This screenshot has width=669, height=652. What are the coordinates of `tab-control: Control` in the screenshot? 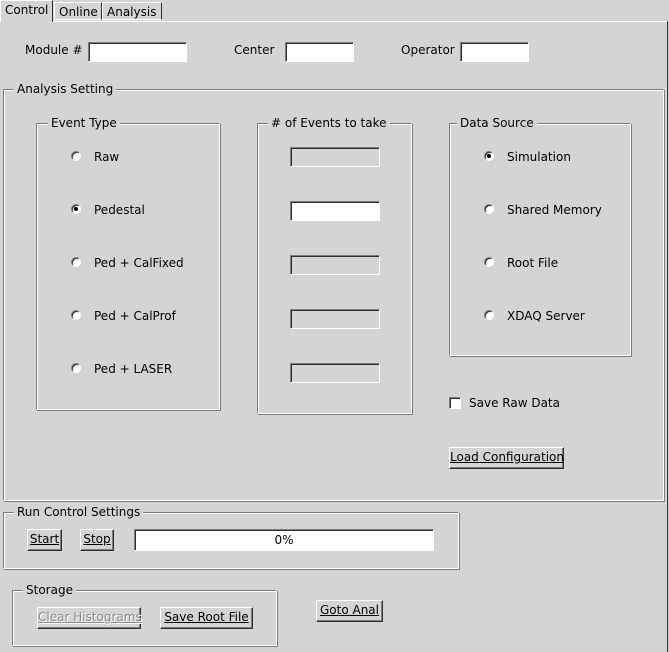 It's located at (26, 11).